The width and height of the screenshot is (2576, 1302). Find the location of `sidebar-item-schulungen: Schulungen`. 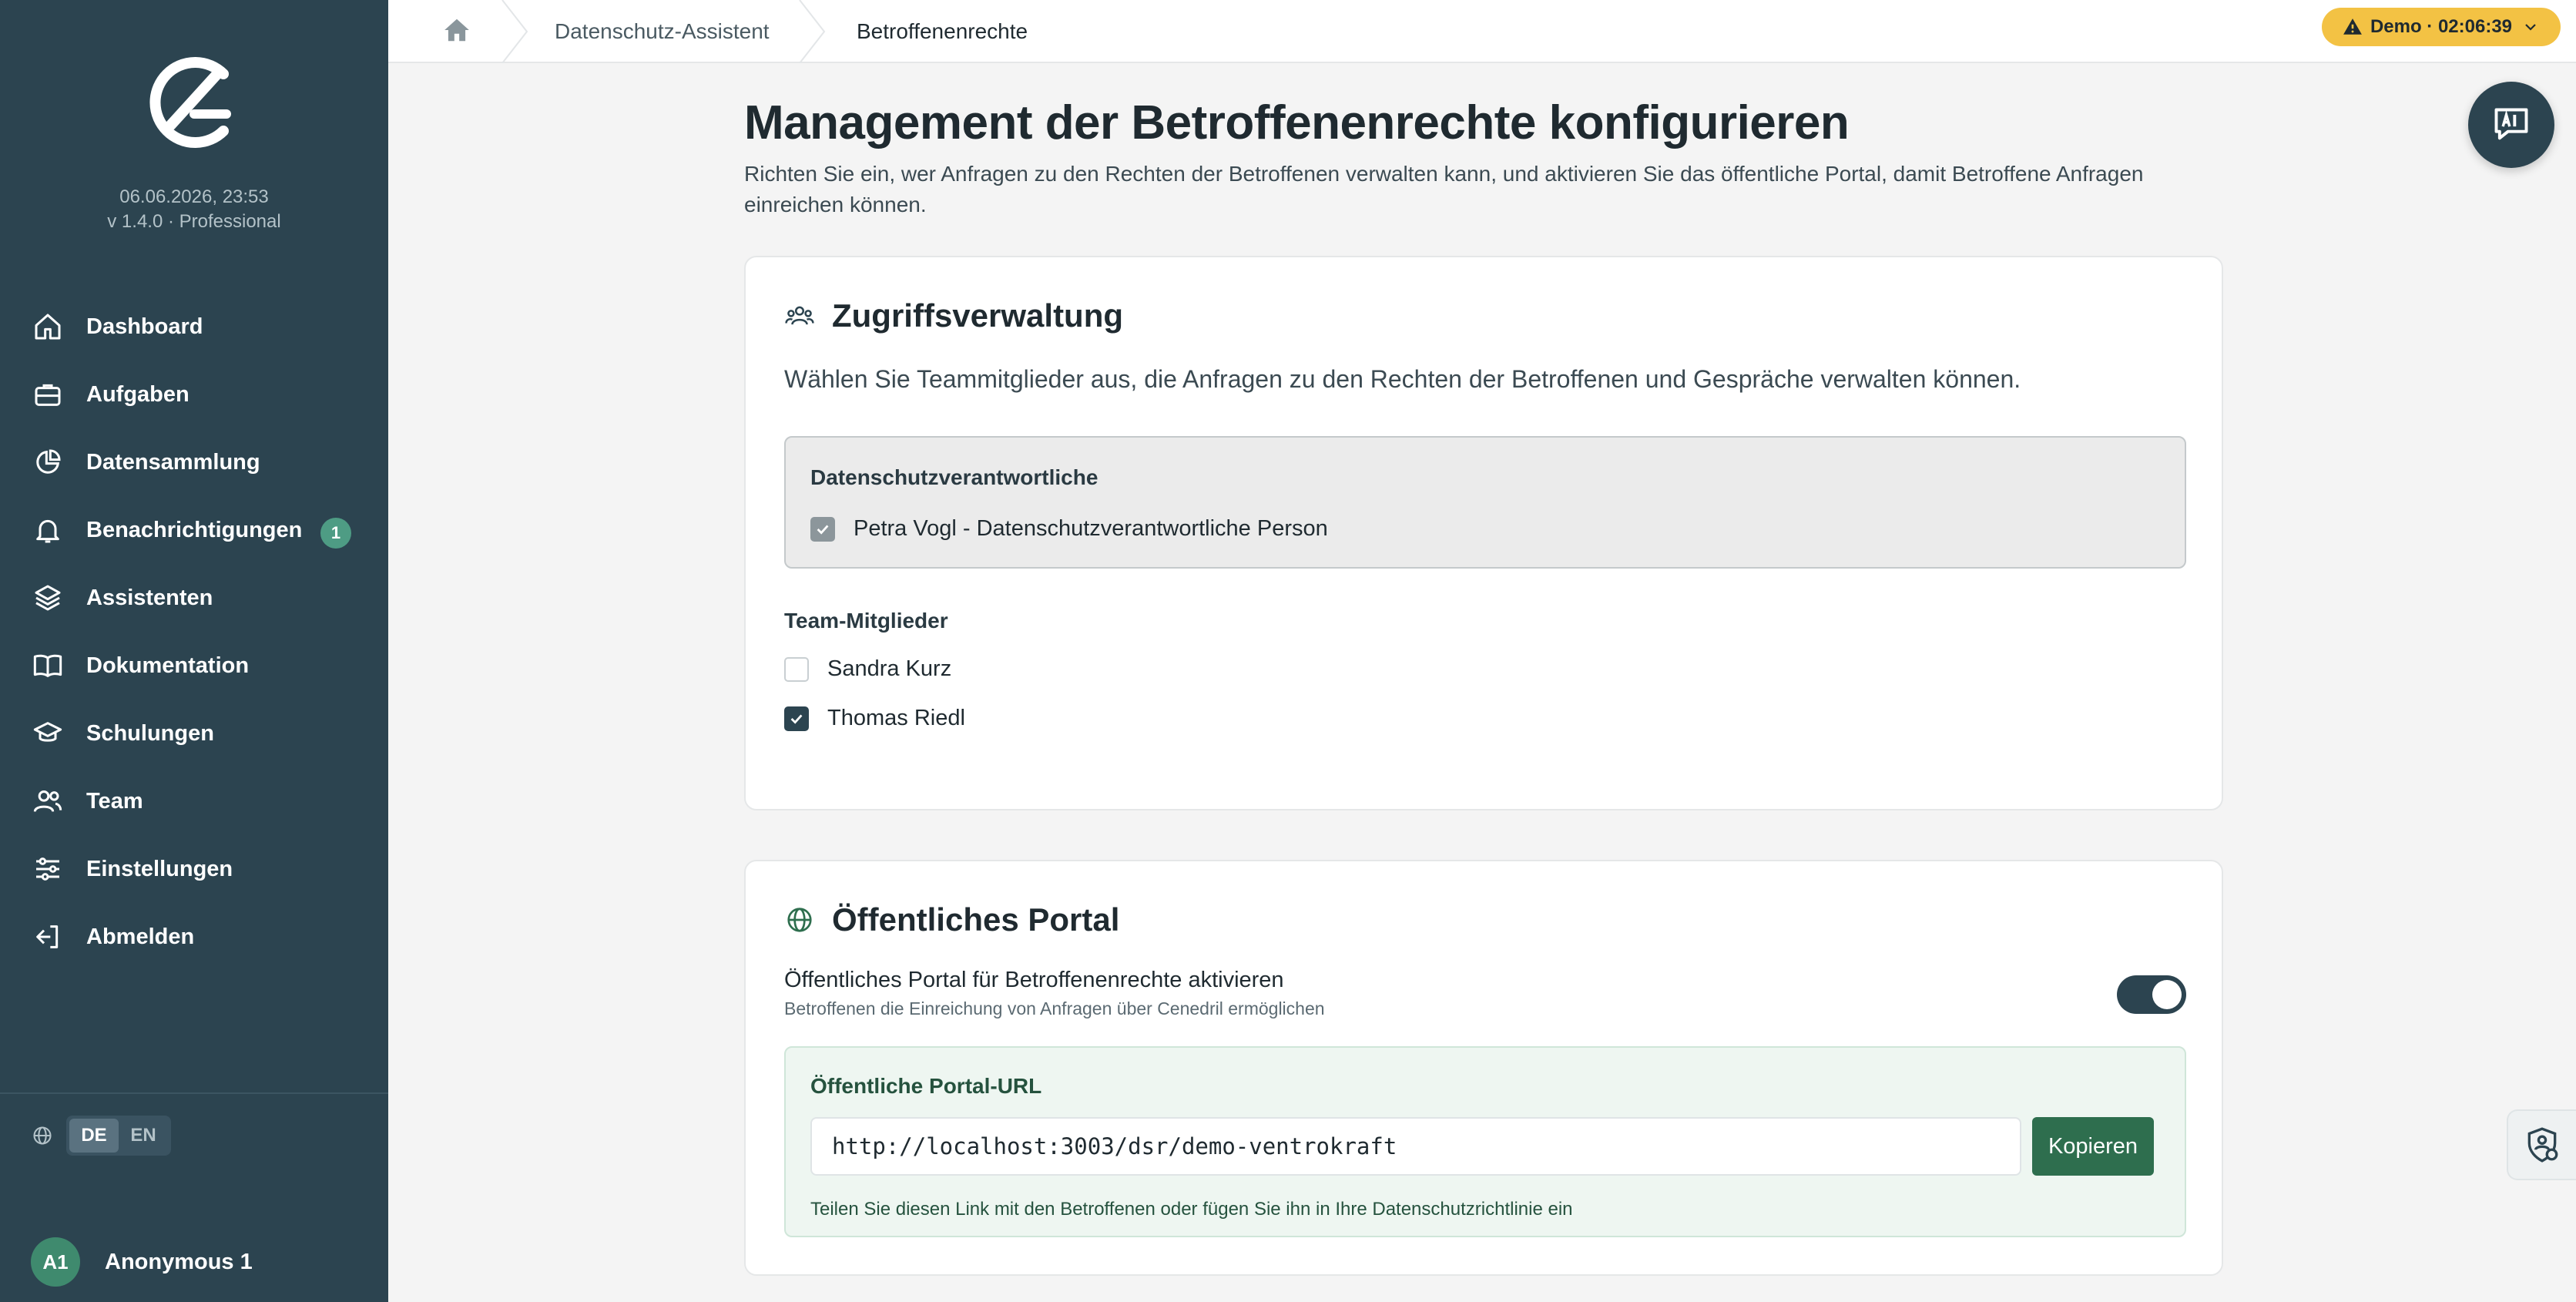

sidebar-item-schulungen: Schulungen is located at coordinates (194, 733).